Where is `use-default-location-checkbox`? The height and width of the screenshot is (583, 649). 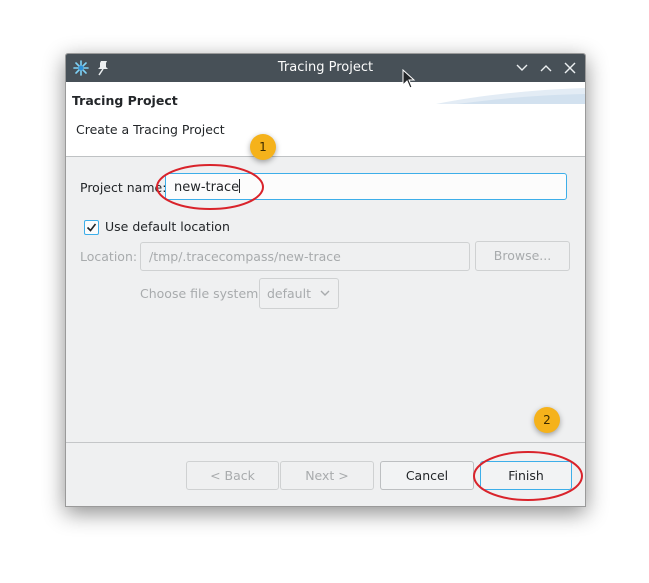 use-default-location-checkbox is located at coordinates (91, 227).